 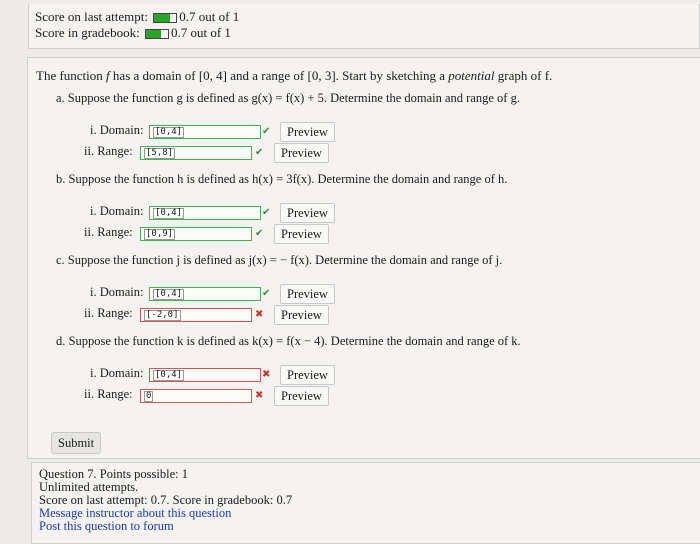 I want to click on intro-suffix: graph of f., so click(x=525, y=75).